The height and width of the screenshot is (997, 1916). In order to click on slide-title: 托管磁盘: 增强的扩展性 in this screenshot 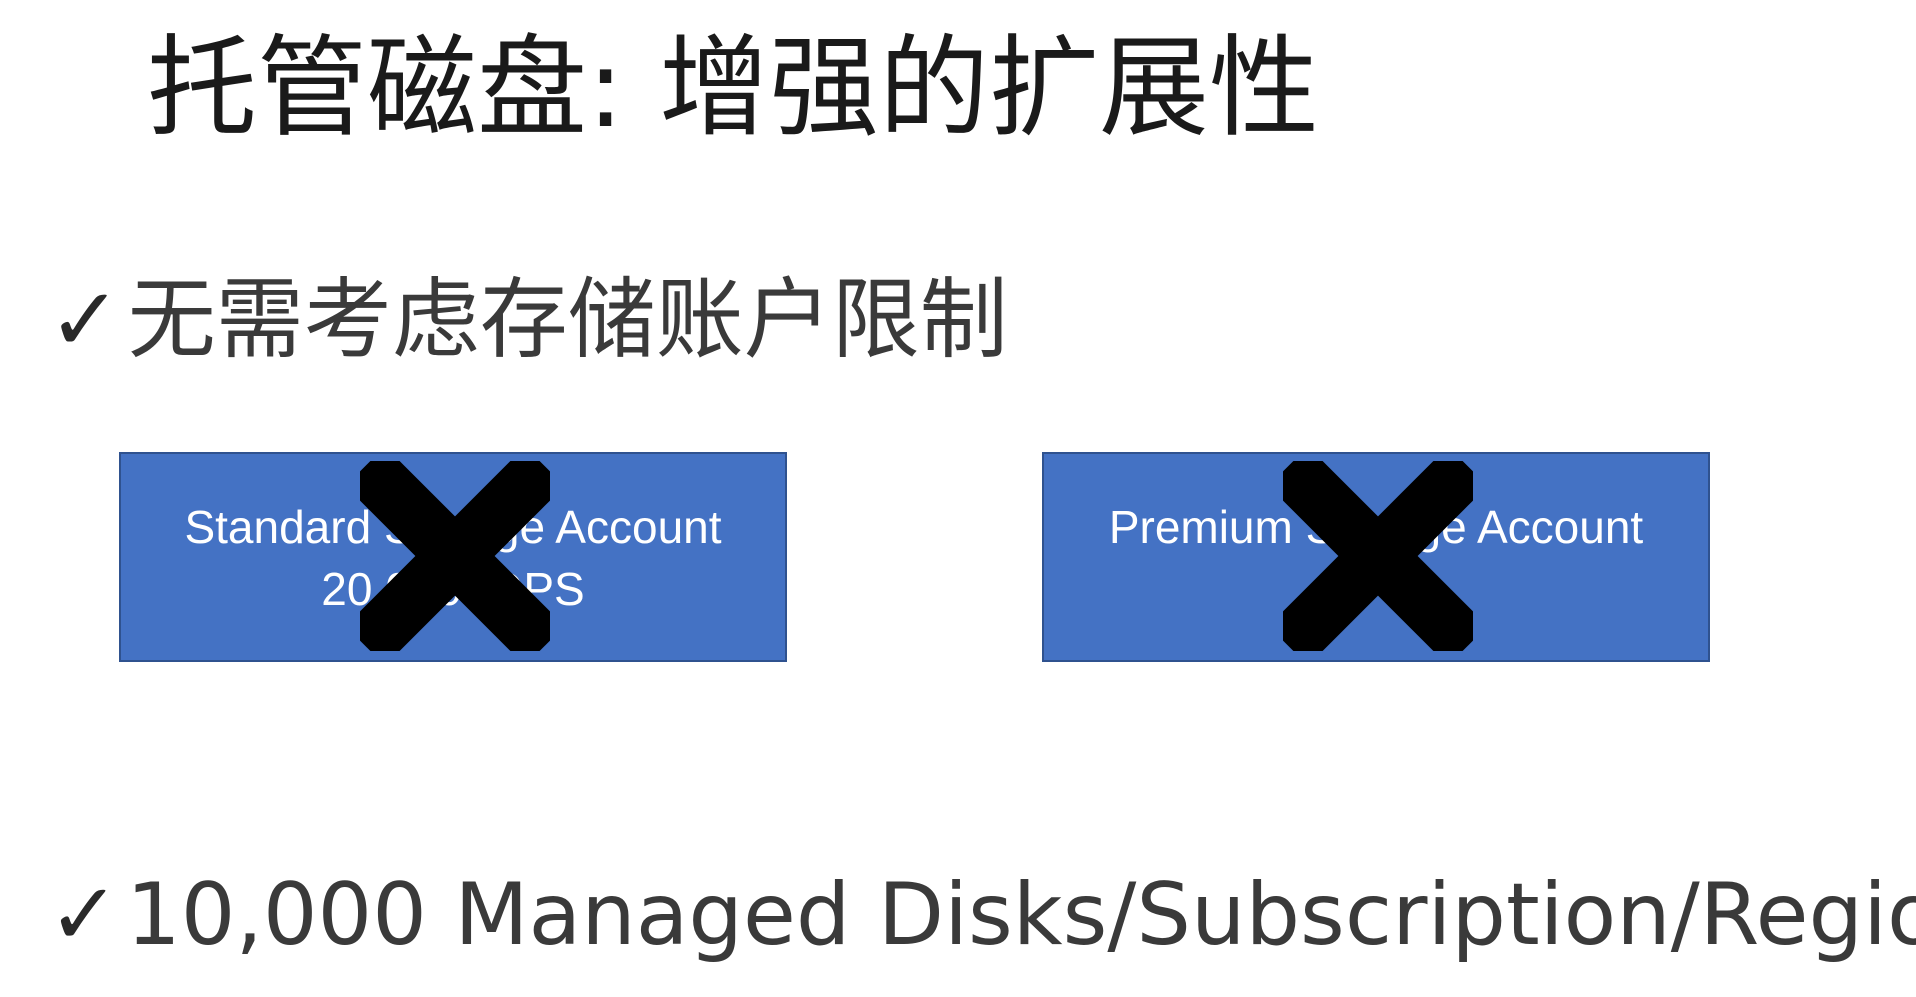, I will do `click(733, 88)`.